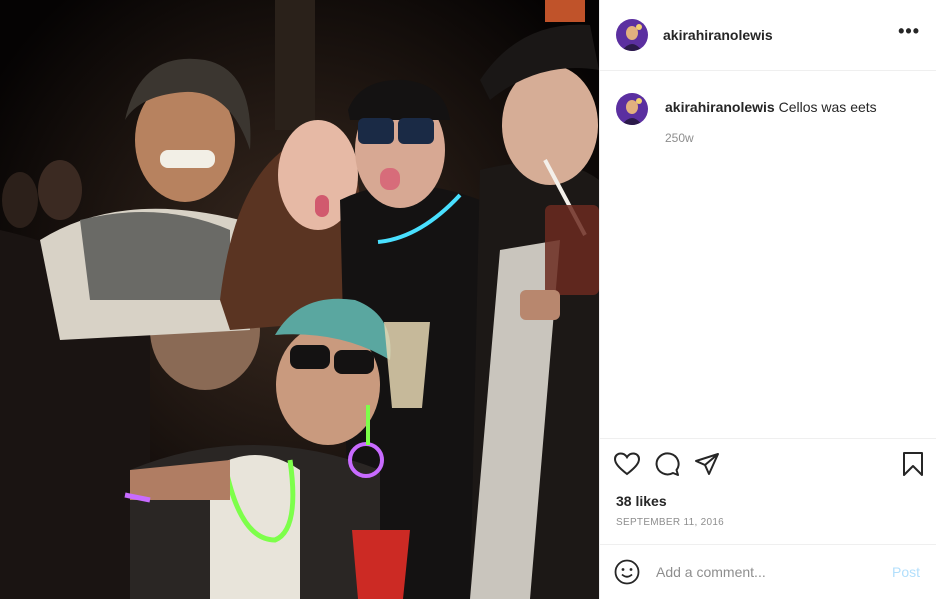 The height and width of the screenshot is (599, 936). I want to click on caption-text-line: akirahiranolewis Cellos was eets, so click(771, 107).